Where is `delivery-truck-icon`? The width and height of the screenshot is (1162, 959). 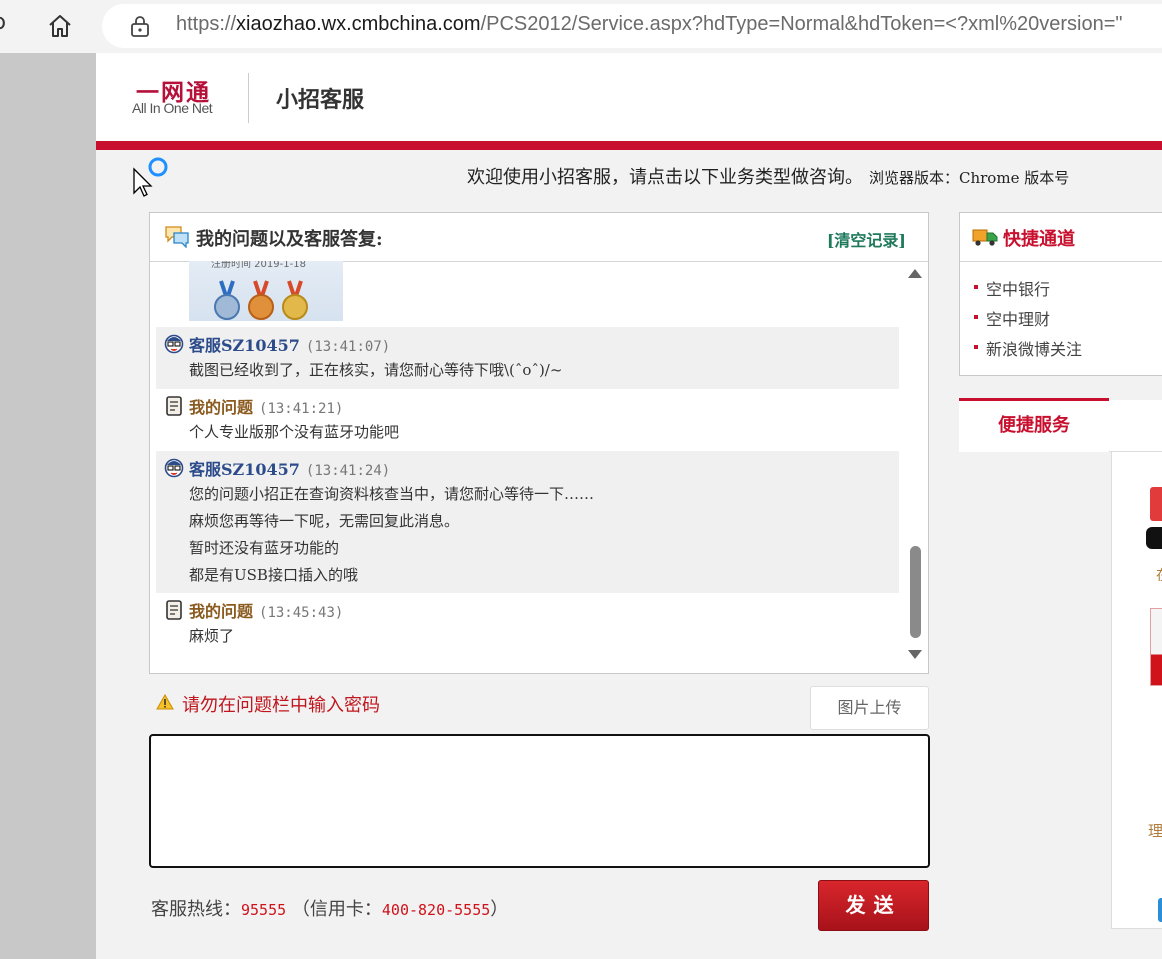 delivery-truck-icon is located at coordinates (985, 237).